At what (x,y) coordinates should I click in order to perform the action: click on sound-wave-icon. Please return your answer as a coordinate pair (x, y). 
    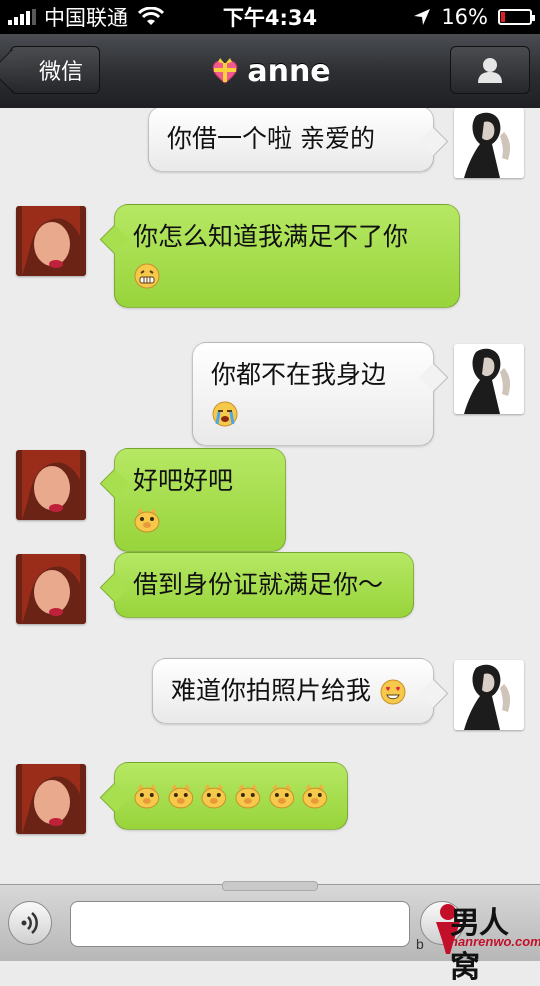
    Looking at the image, I should click on (29, 923).